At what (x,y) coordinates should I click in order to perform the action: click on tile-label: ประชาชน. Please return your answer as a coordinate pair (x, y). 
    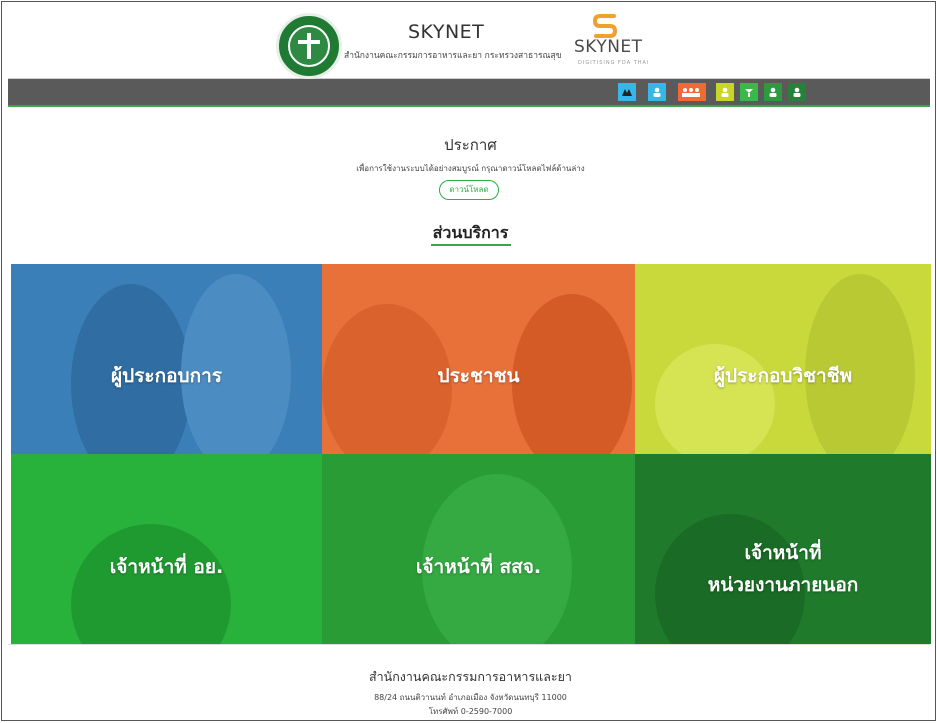
    Looking at the image, I should click on (478, 376).